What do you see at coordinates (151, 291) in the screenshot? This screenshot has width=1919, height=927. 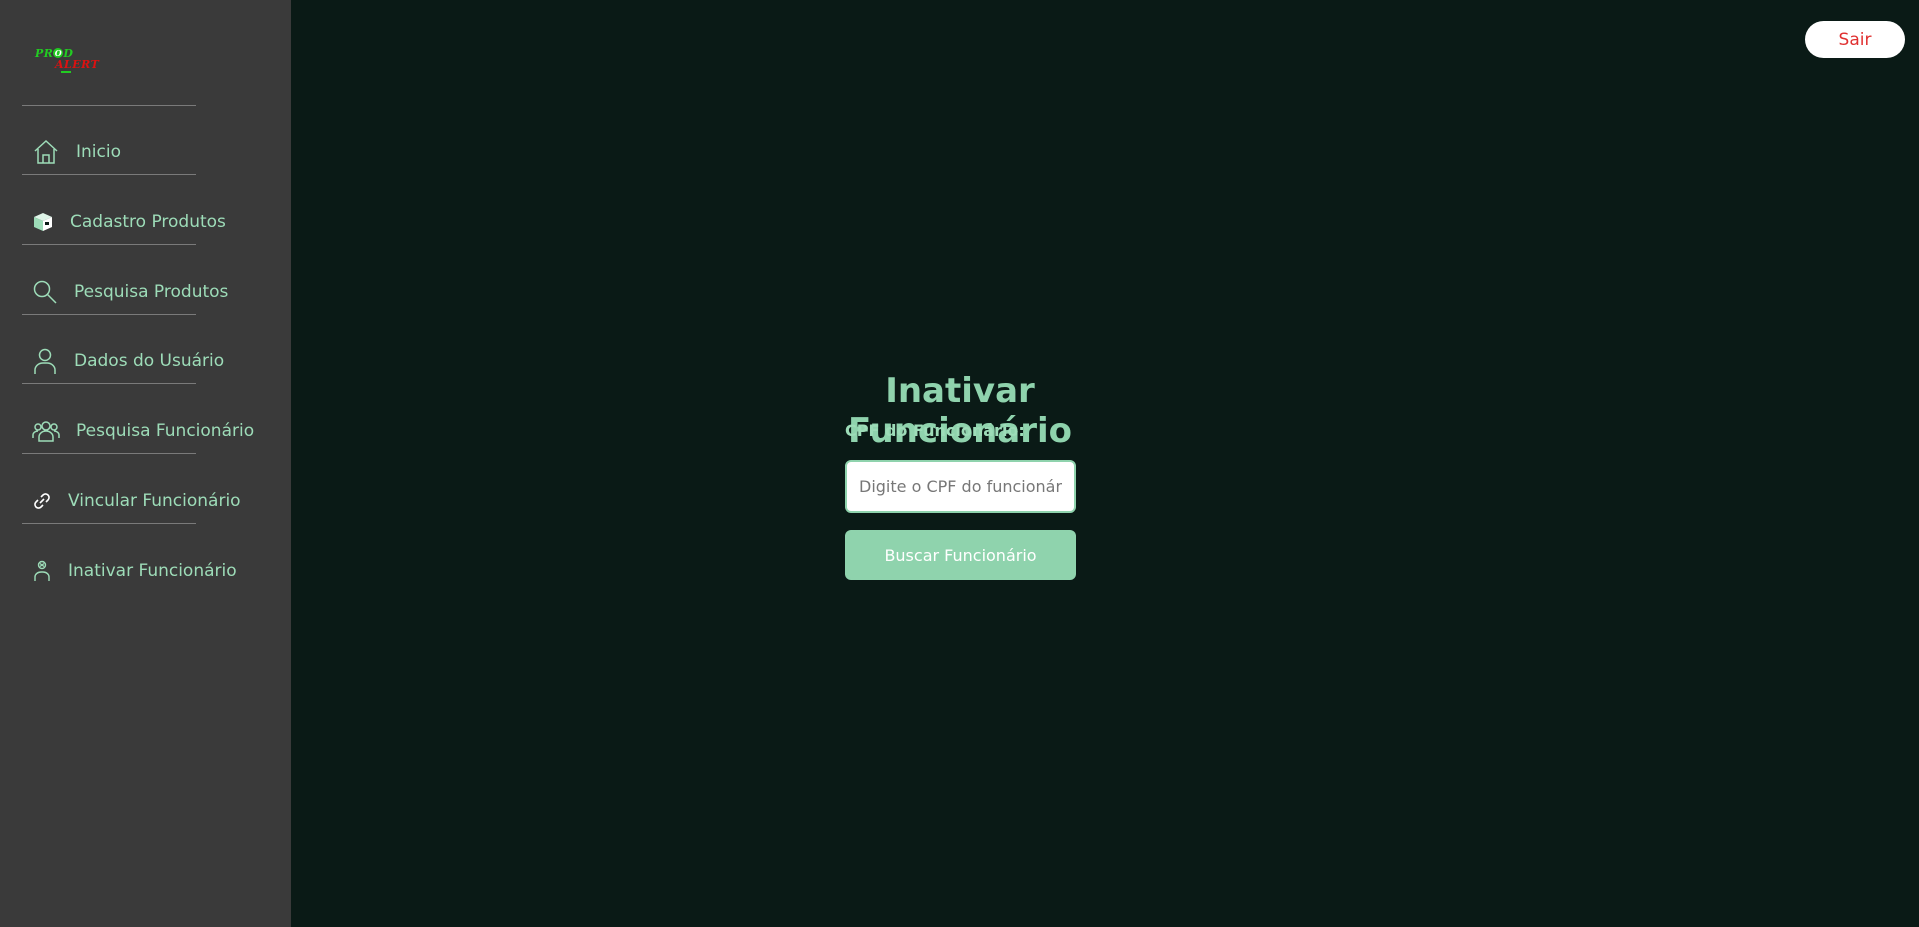 I see `sidebar-item-label: Pesquisa Produtos` at bounding box center [151, 291].